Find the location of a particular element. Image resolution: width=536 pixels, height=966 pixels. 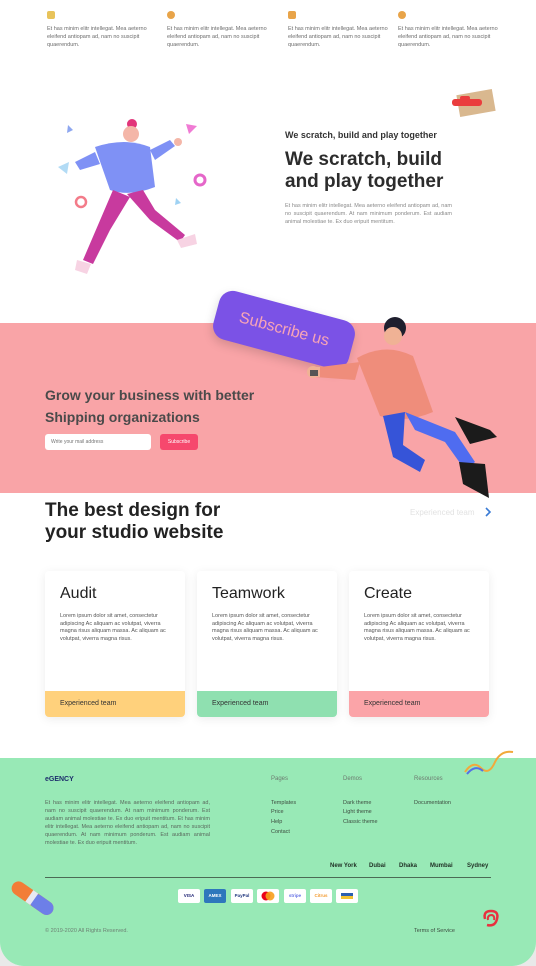

footer-link: Dark theme is located at coordinates (357, 803).